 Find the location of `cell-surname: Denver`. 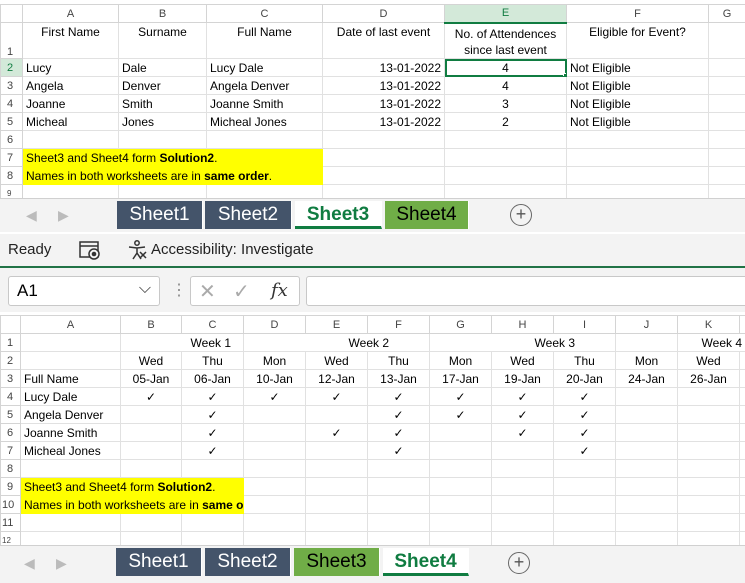

cell-surname: Denver is located at coordinates (162, 85).